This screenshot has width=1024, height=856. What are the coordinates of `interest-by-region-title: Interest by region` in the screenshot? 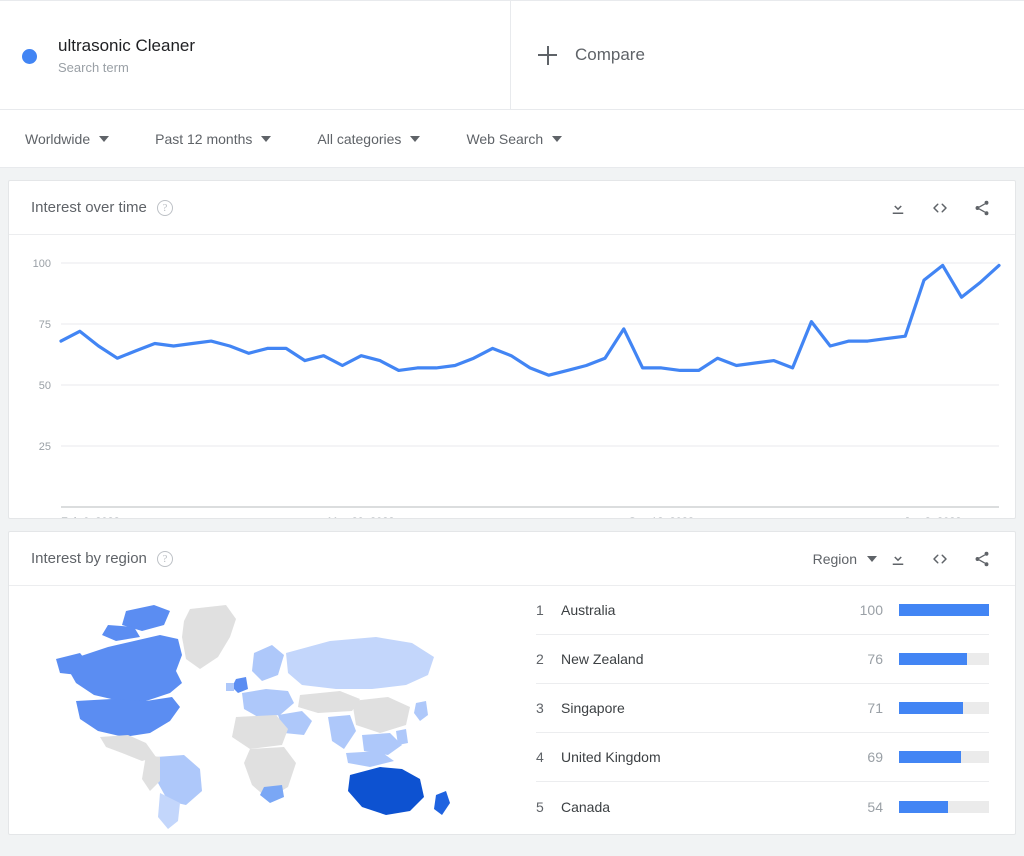 It's located at (89, 558).